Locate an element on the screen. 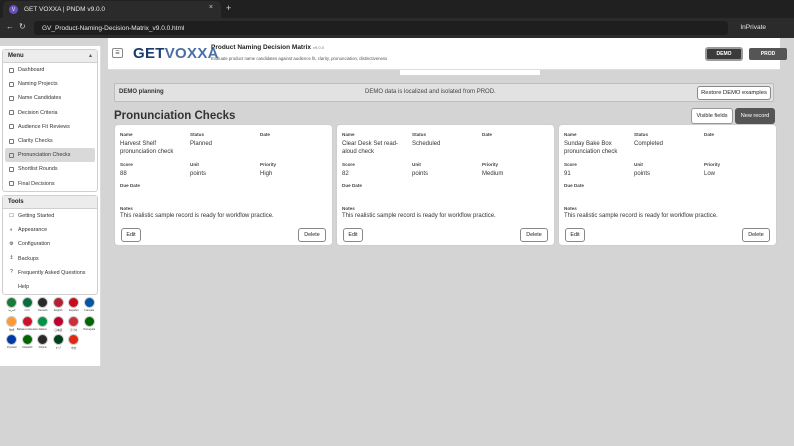  language-flag: Español is located at coordinates (74, 305).